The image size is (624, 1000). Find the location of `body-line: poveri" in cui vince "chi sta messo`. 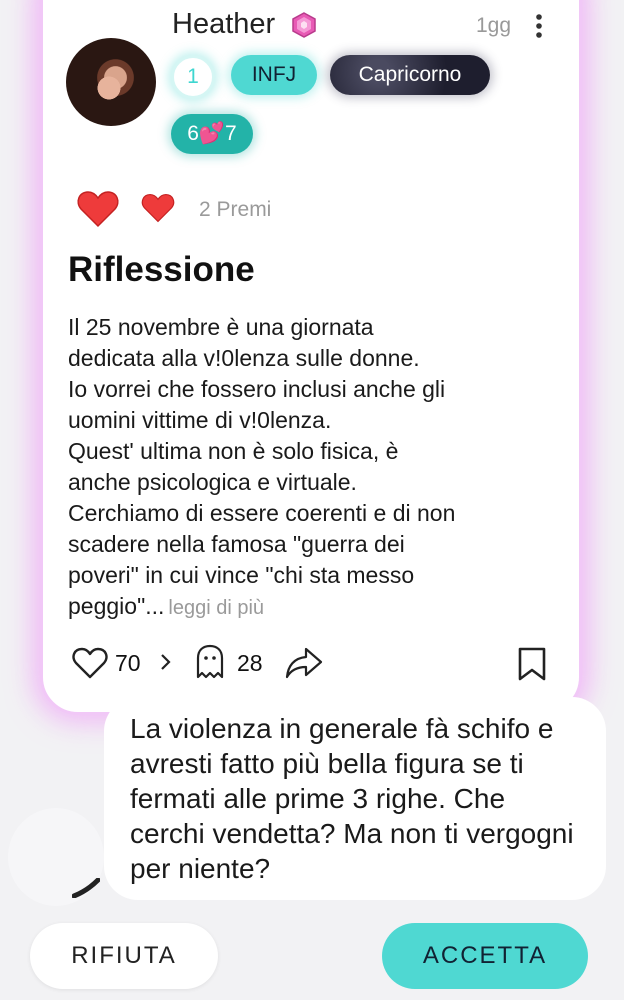

body-line: poveri" in cui vince "chi sta messo is located at coordinates (241, 575).